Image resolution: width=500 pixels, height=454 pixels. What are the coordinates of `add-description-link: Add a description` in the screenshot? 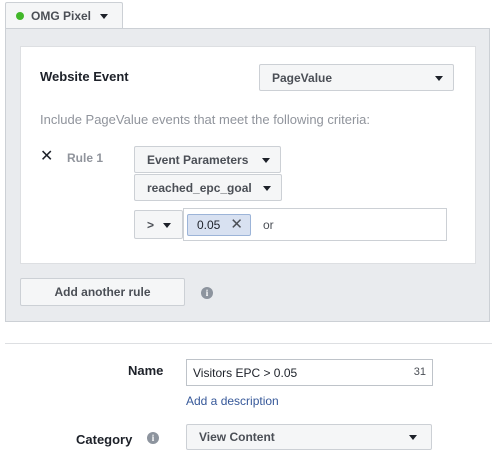 It's located at (232, 401).